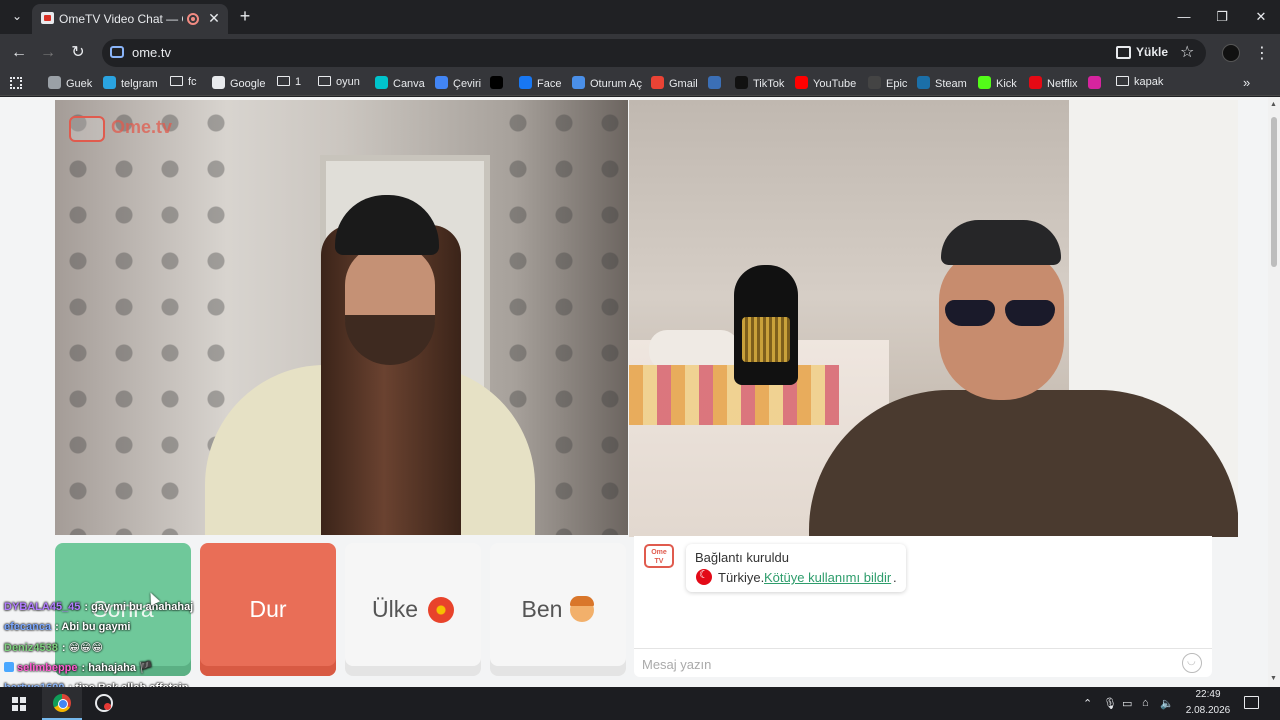 The image size is (1280, 720). Describe the element at coordinates (117, 52) in the screenshot. I see `camera-site-icon` at that location.